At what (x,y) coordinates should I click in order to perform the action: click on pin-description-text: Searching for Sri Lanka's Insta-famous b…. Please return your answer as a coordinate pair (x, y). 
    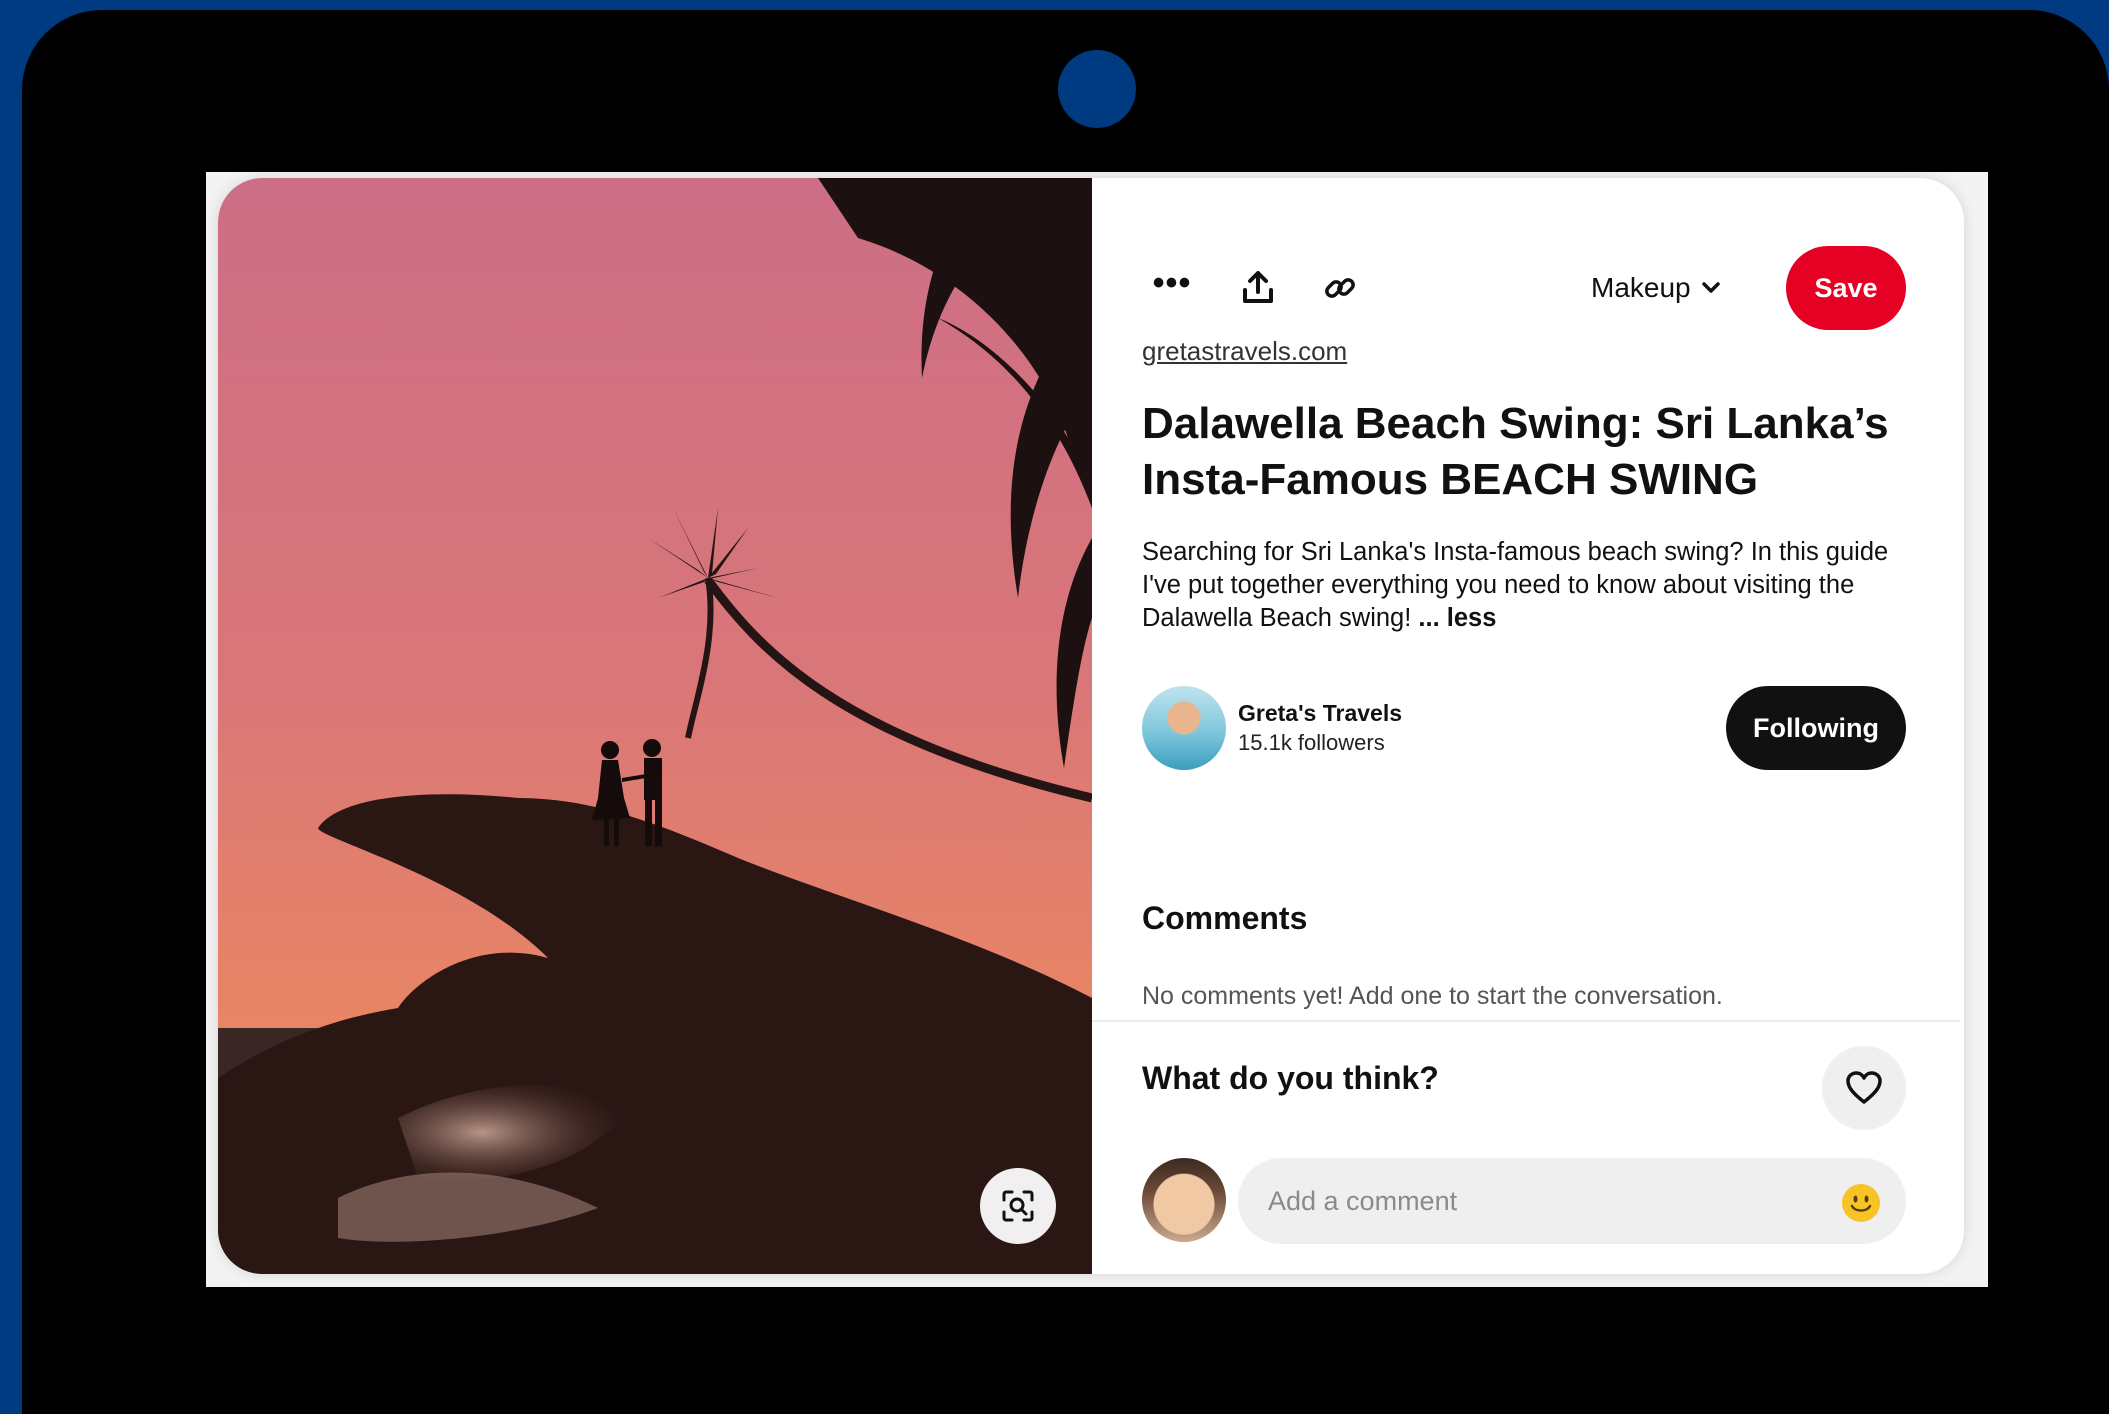
    Looking at the image, I should click on (1515, 585).